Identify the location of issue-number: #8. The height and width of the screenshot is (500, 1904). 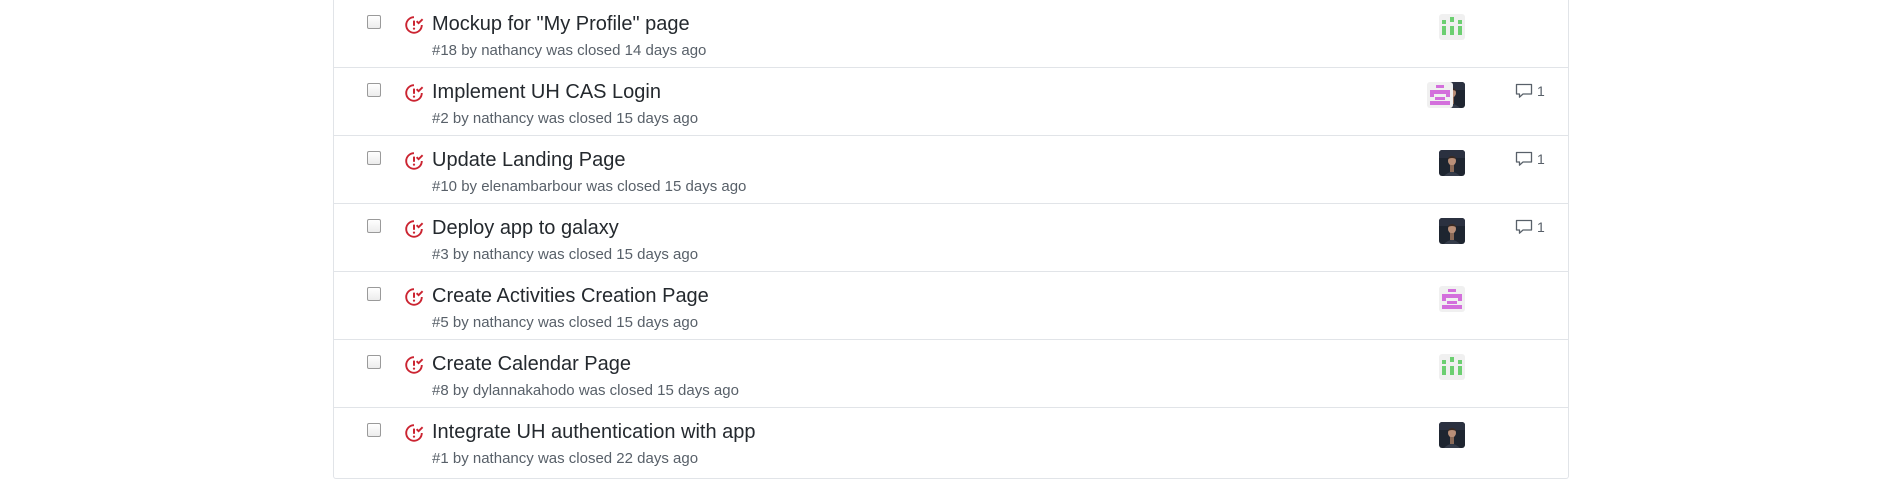
(440, 390).